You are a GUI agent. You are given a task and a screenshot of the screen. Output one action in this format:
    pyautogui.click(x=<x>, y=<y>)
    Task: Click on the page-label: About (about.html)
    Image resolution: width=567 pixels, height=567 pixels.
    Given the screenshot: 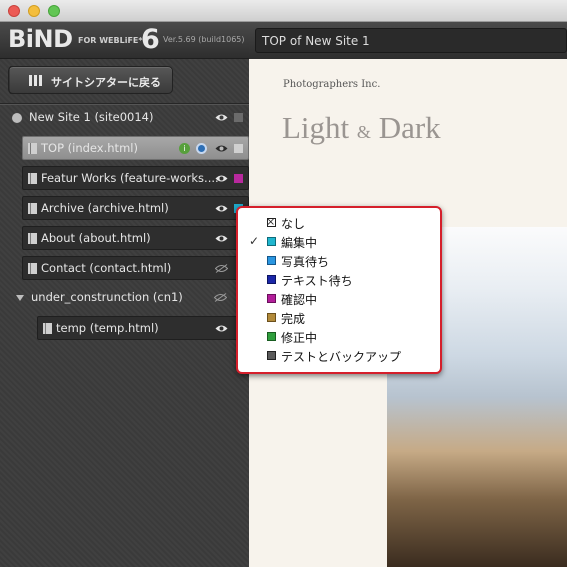 What is the action you would take?
    pyautogui.click(x=96, y=238)
    